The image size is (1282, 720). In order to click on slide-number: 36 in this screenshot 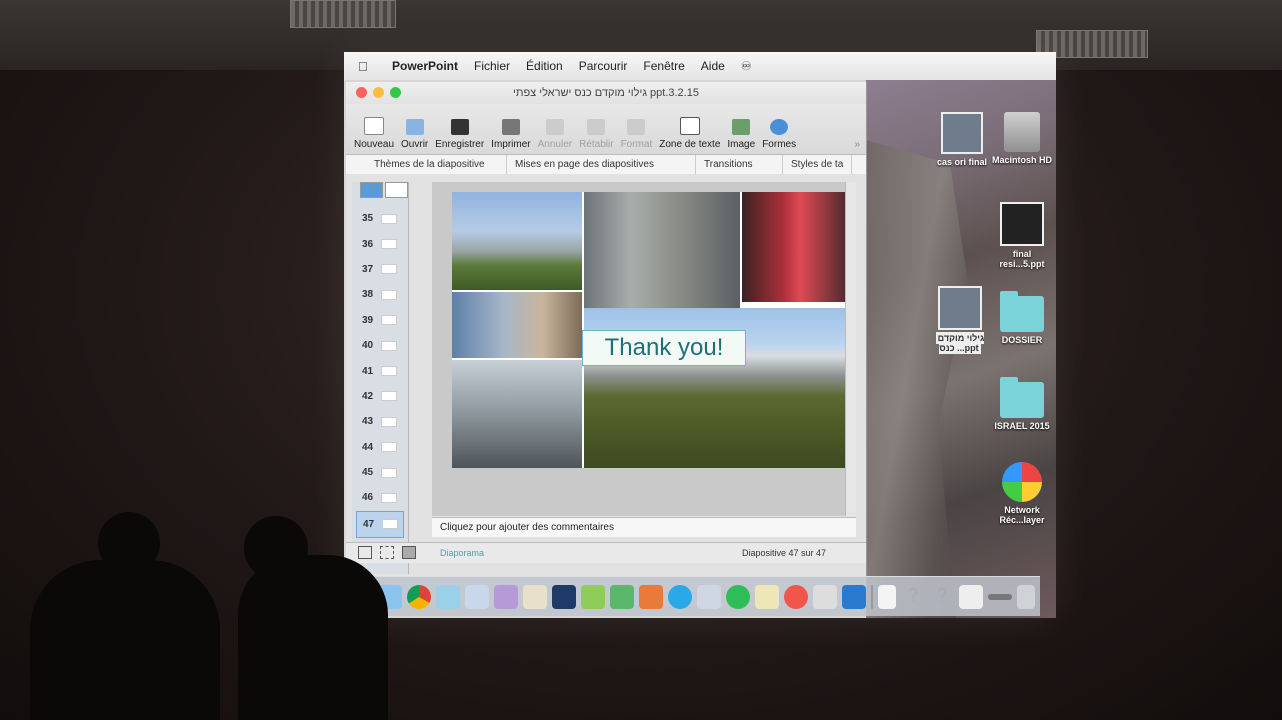, I will do `click(368, 244)`.